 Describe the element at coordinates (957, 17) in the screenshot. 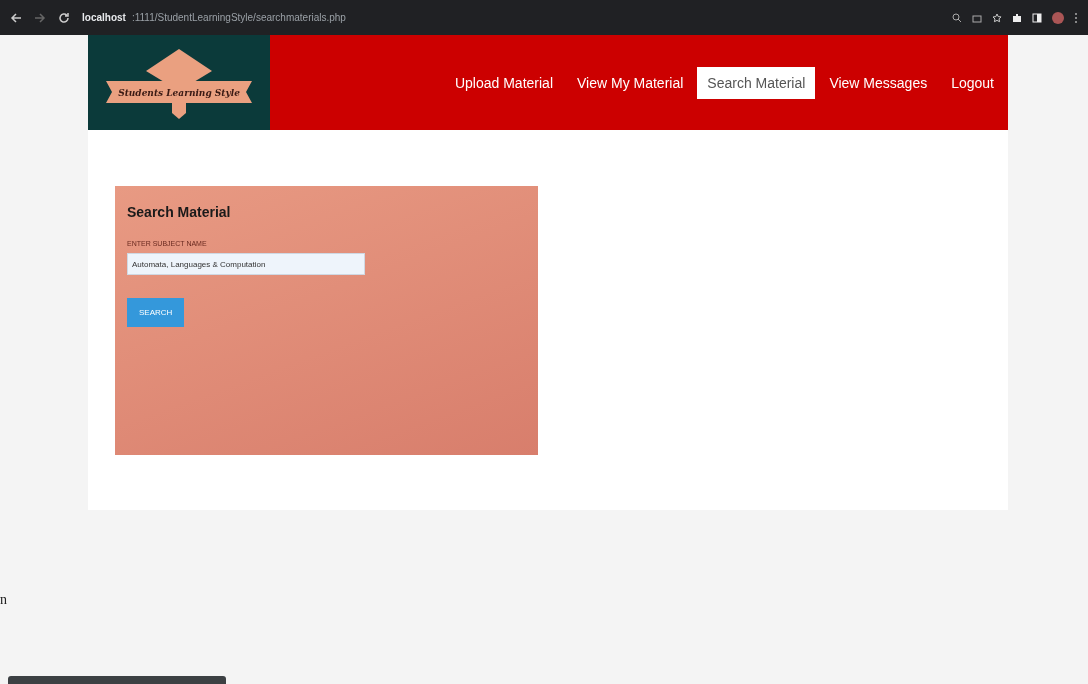

I see `zoom-icon` at that location.